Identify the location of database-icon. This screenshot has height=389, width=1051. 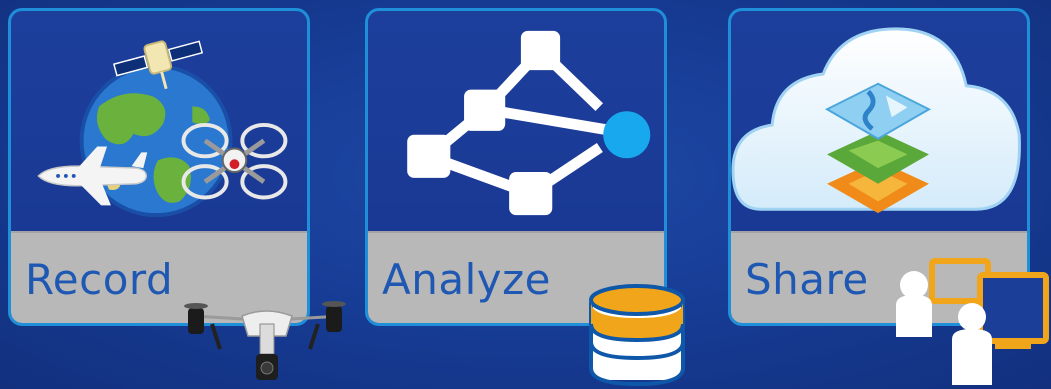
(637, 335).